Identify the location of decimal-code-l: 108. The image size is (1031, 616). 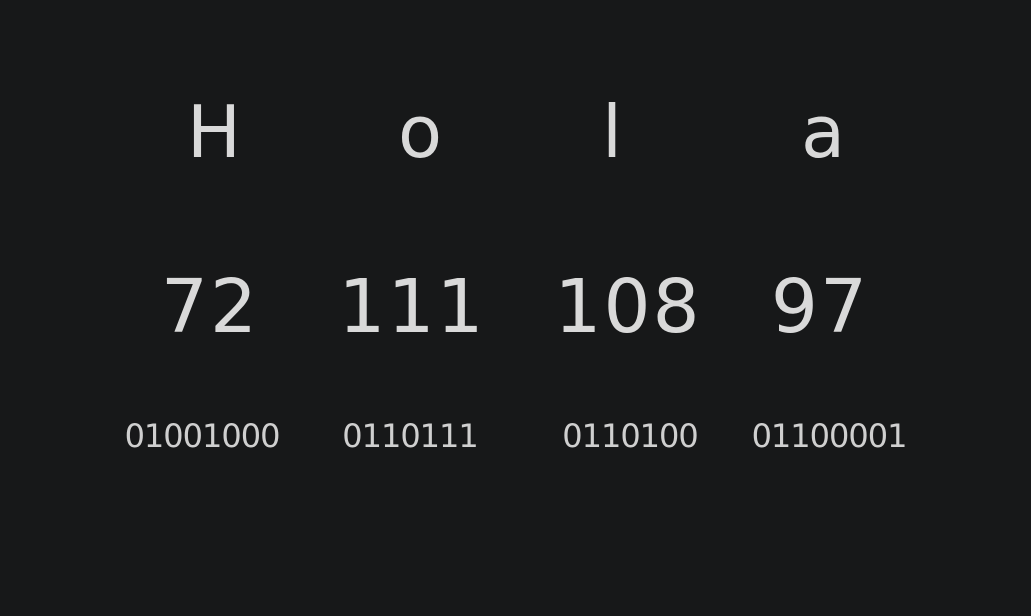
(628, 307).